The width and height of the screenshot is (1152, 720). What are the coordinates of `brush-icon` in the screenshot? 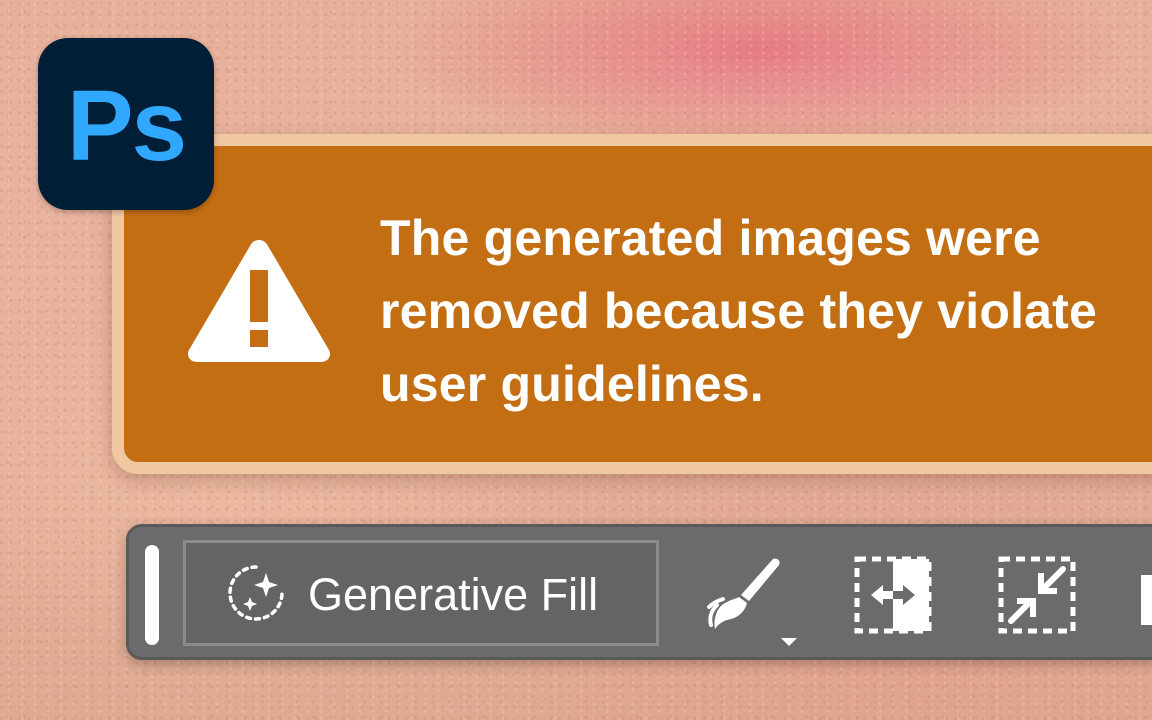 It's located at (743, 593).